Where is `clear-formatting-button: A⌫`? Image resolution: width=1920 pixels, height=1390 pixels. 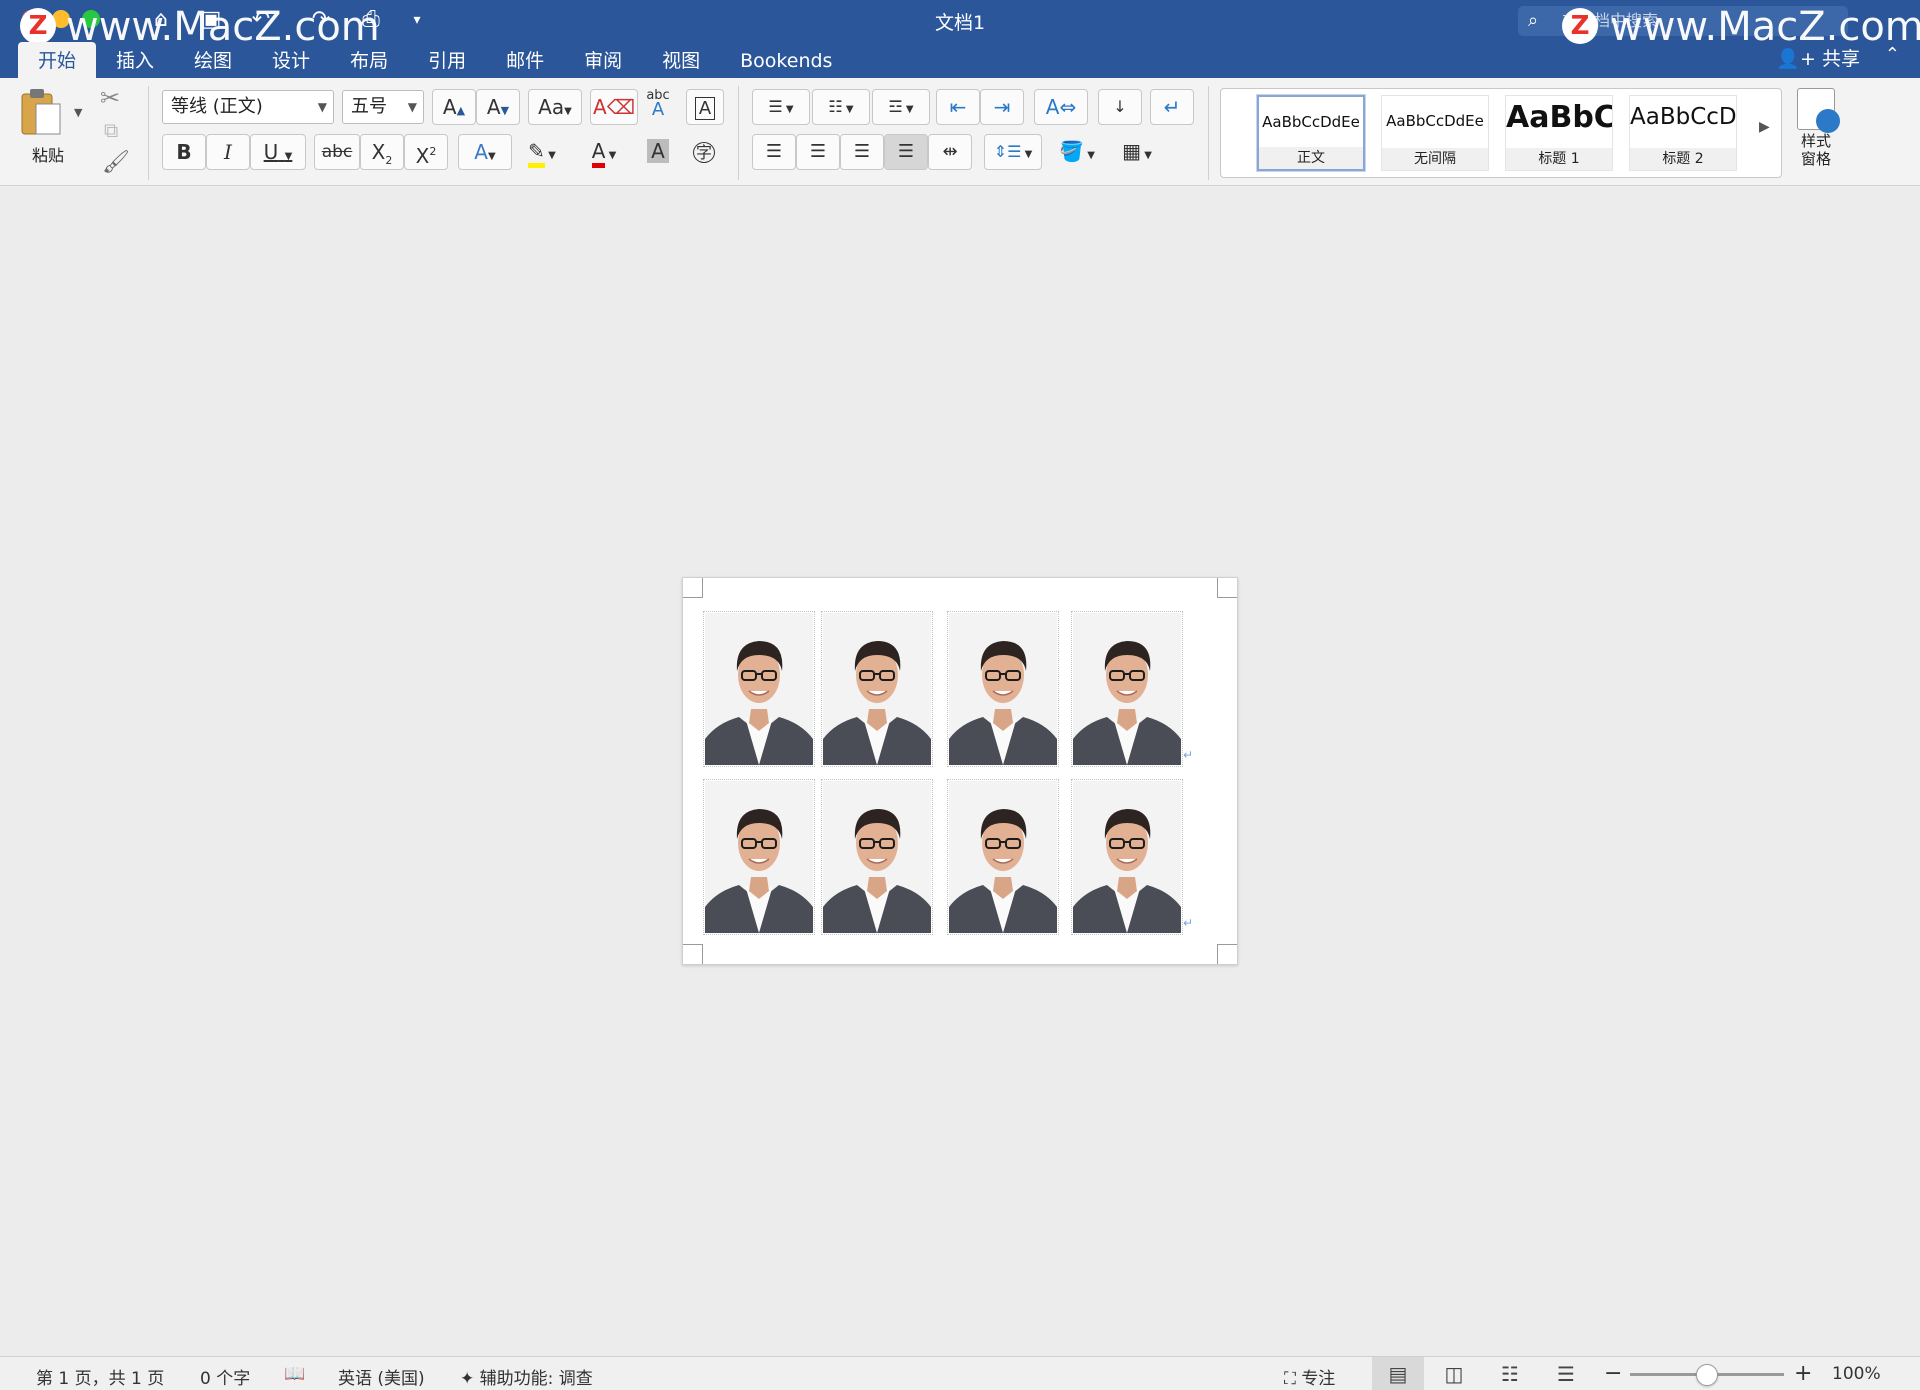 clear-formatting-button: A⌫ is located at coordinates (614, 107).